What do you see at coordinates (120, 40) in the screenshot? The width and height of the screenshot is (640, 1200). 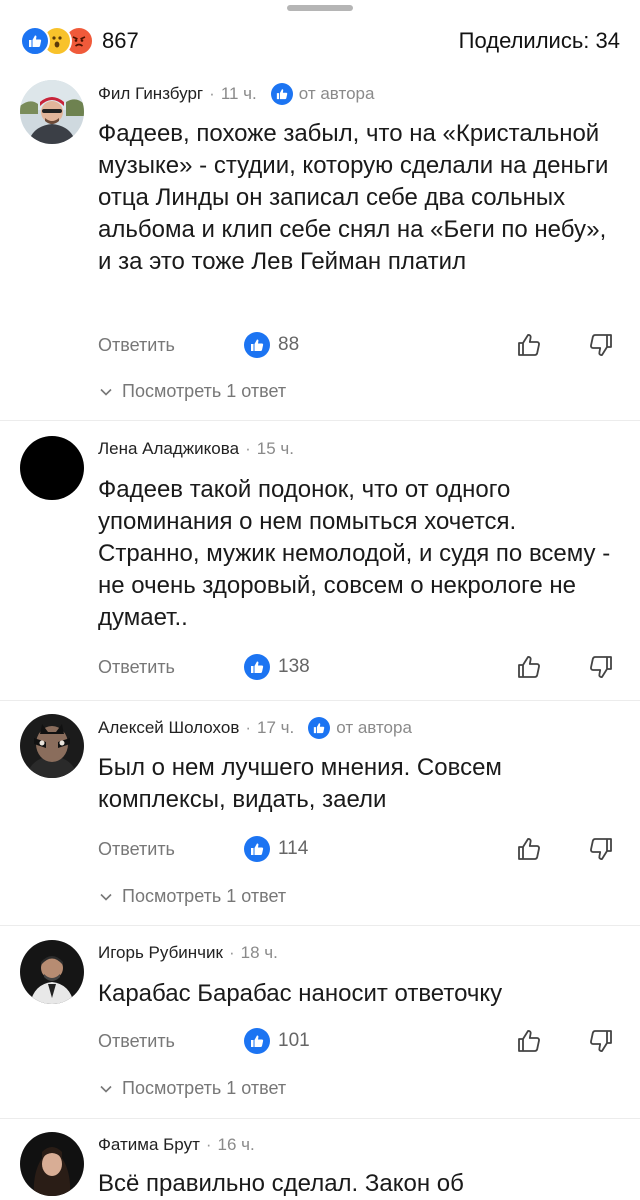 I see `reaction-count: 867` at bounding box center [120, 40].